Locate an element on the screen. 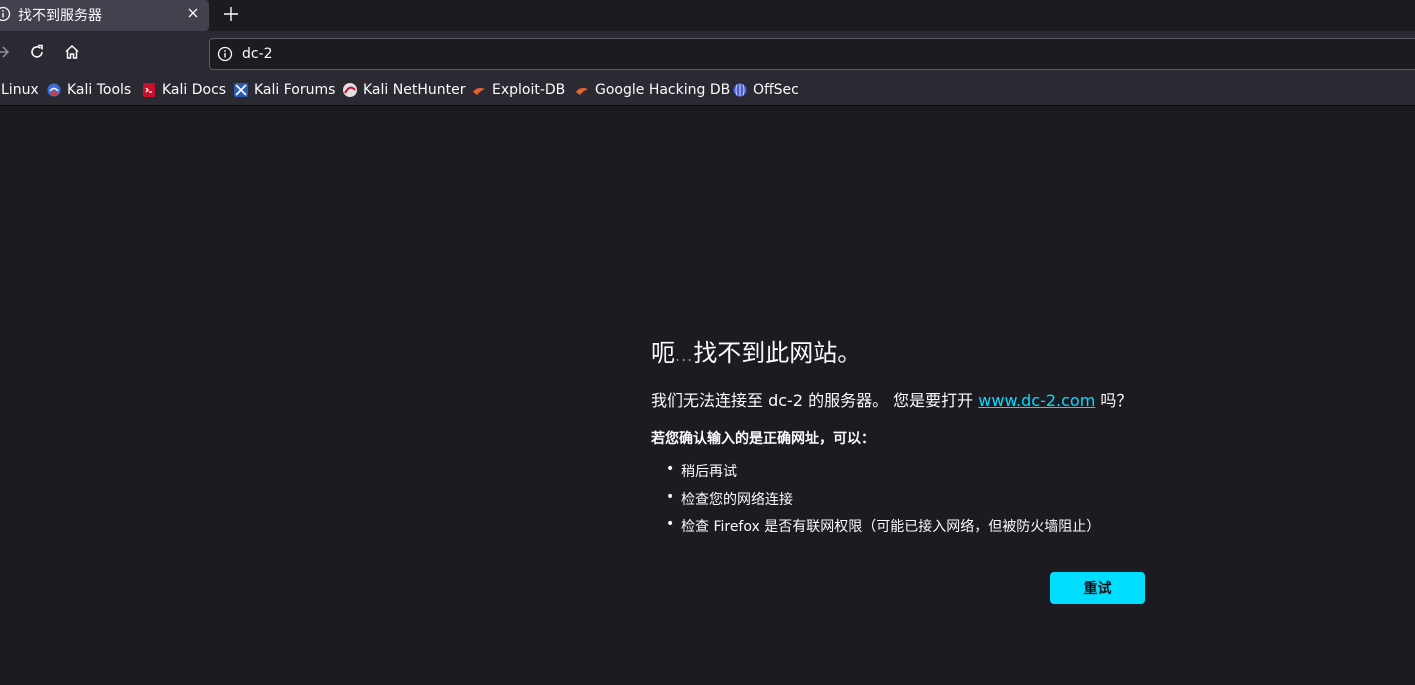 The image size is (1415, 685). bookmark-kali-forums: Kali Forums is located at coordinates (284, 90).